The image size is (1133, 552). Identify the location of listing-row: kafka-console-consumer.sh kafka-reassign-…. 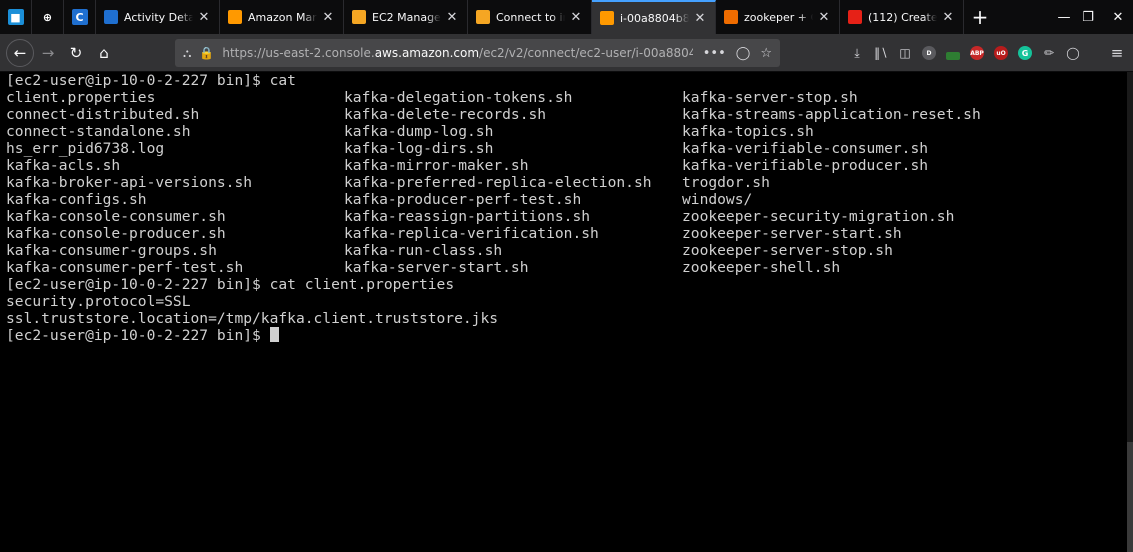
(569, 216).